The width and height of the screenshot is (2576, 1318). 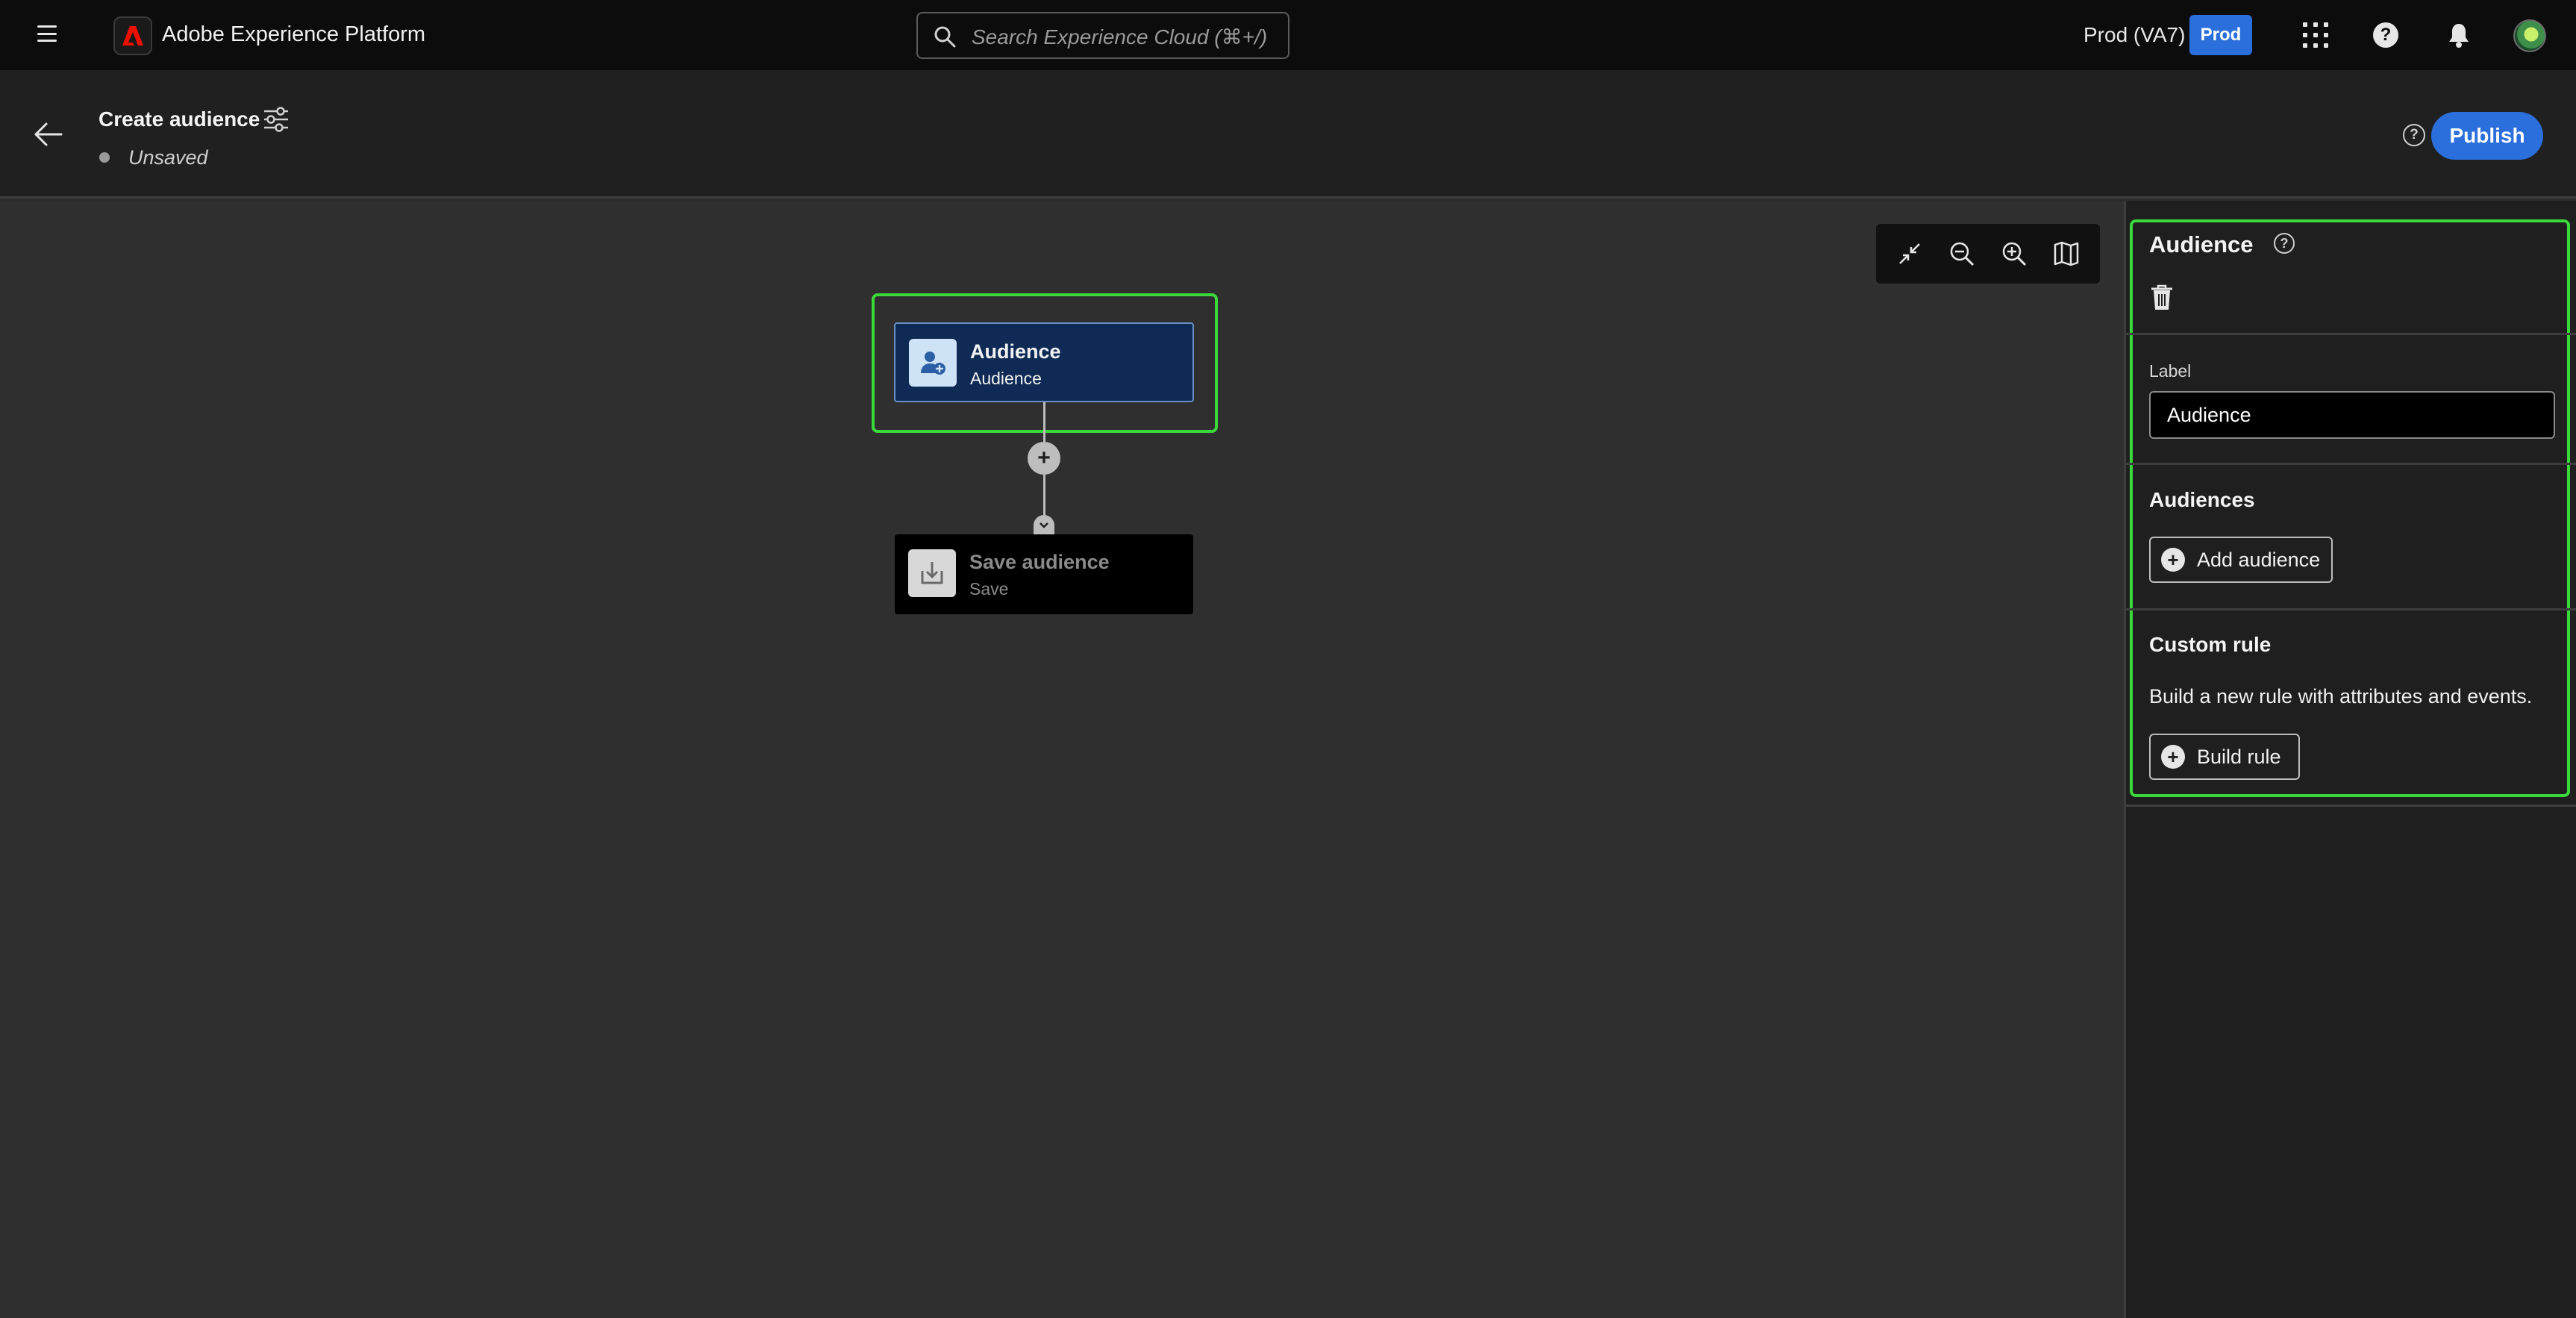 I want to click on properties-settings-icon, so click(x=276, y=120).